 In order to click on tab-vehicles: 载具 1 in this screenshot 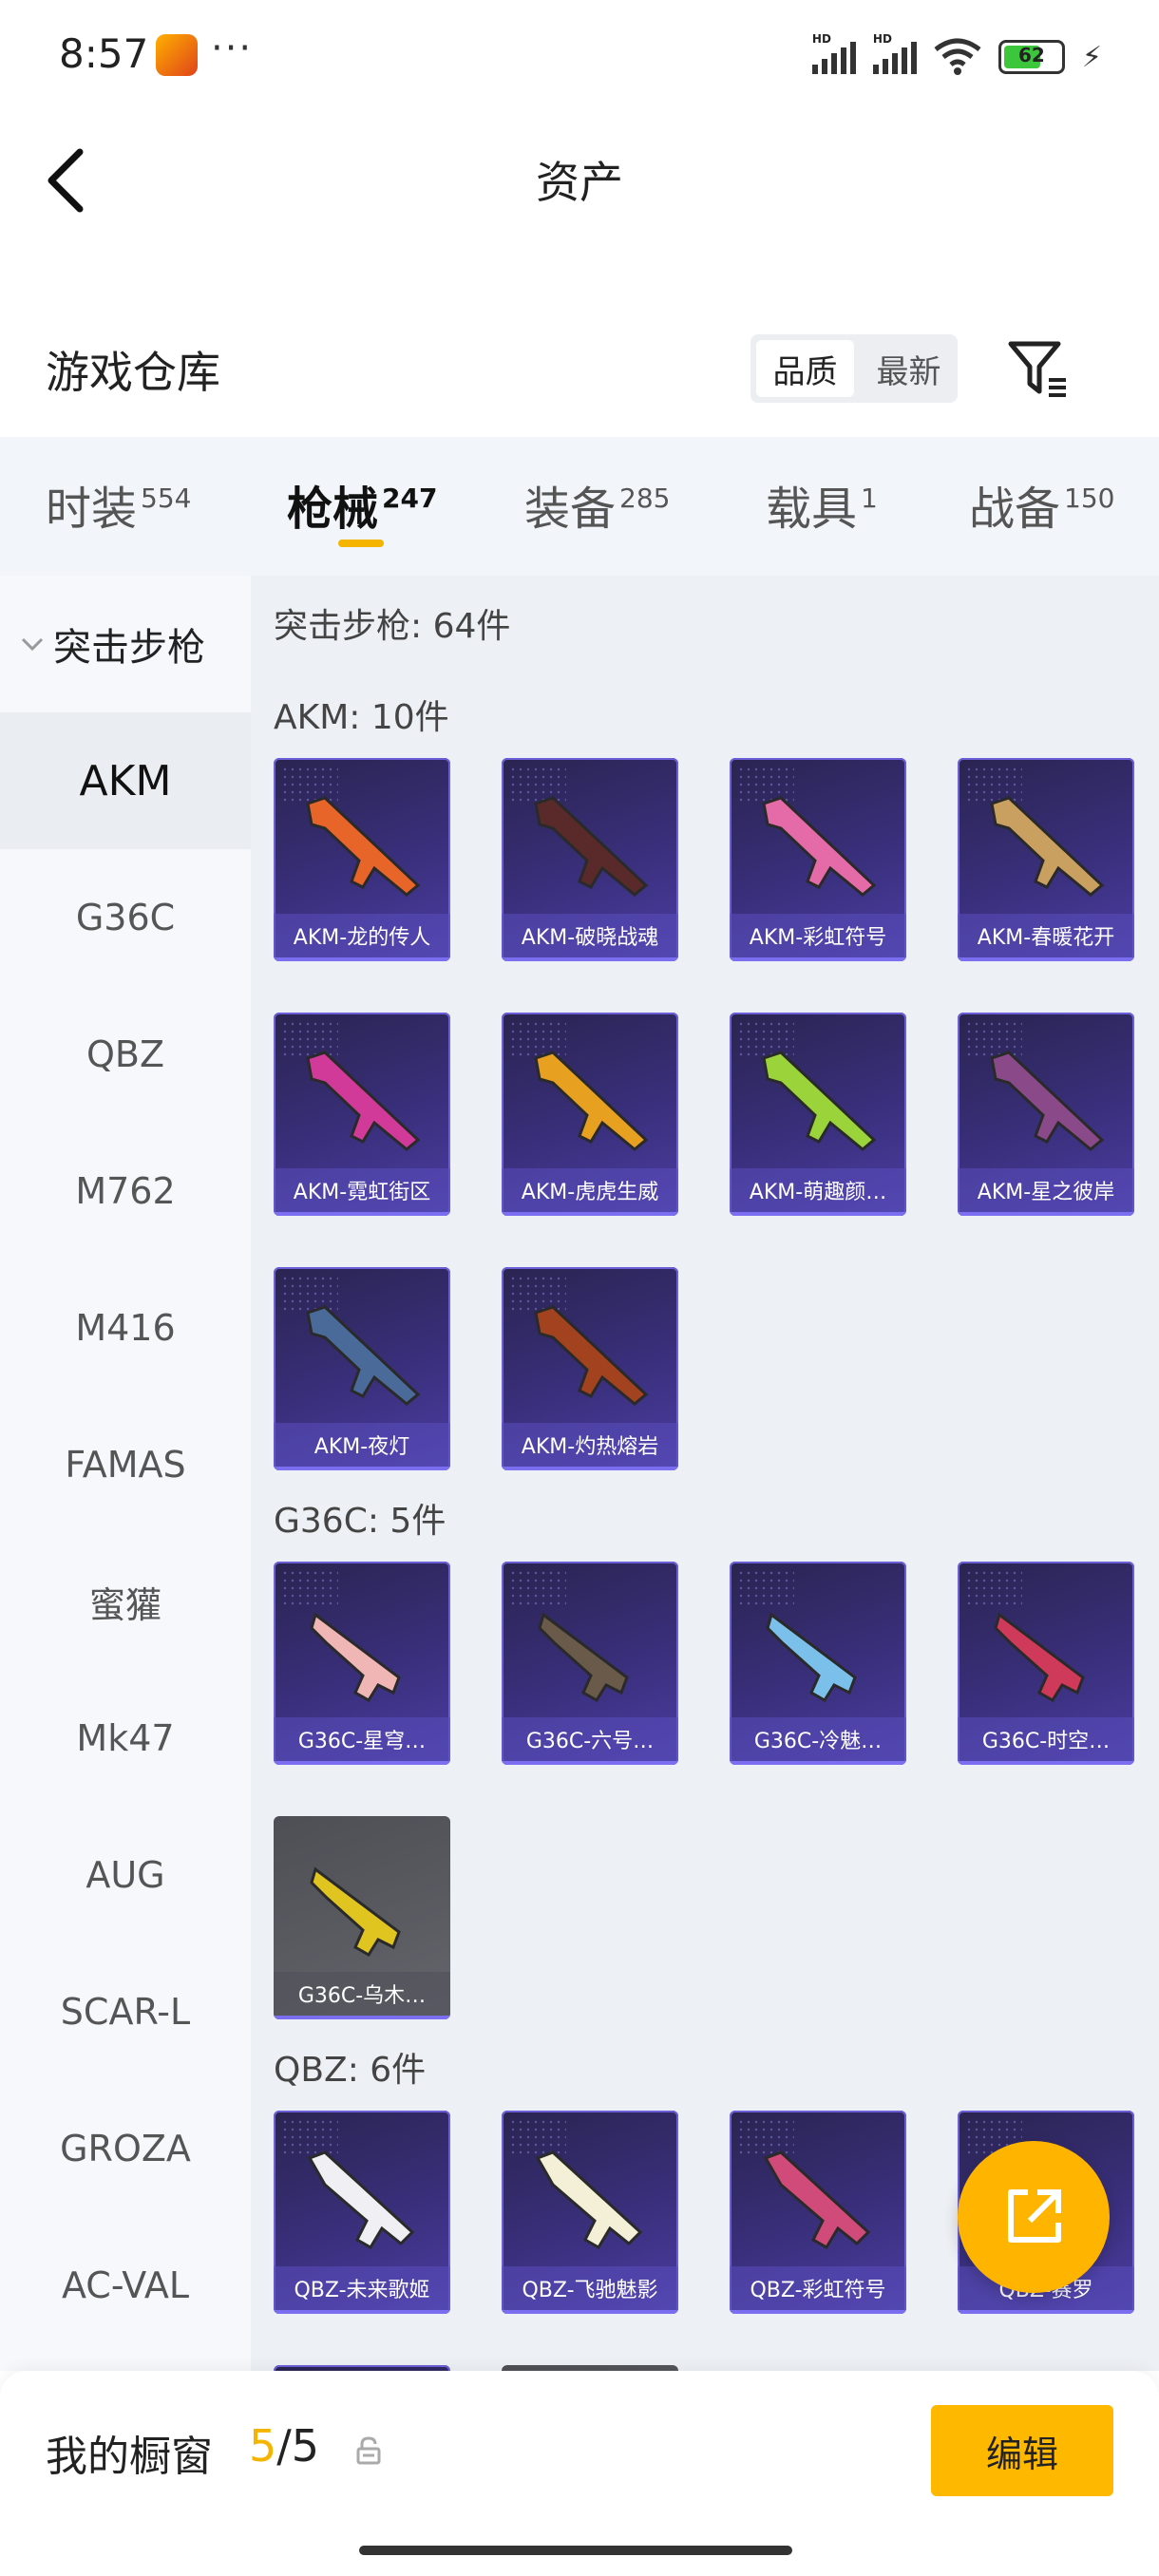, I will do `click(822, 505)`.